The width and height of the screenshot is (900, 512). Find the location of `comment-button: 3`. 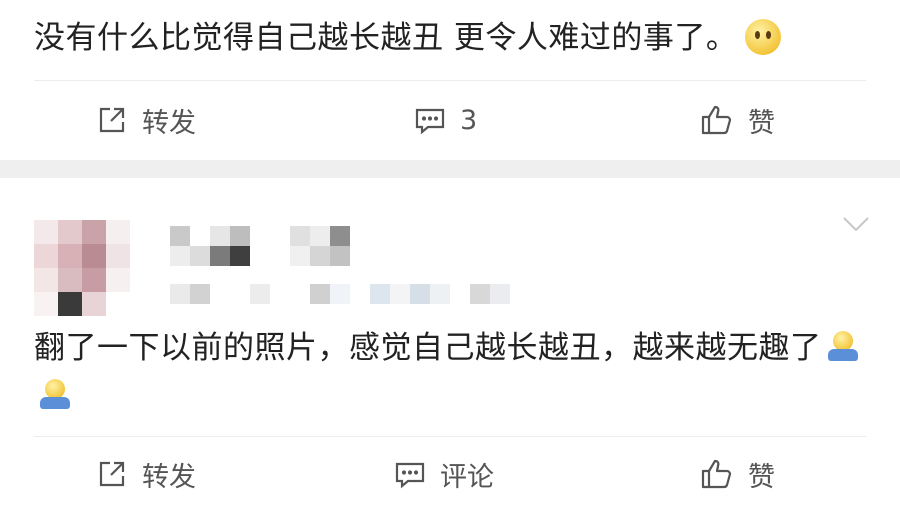

comment-button: 3 is located at coordinates (445, 120).